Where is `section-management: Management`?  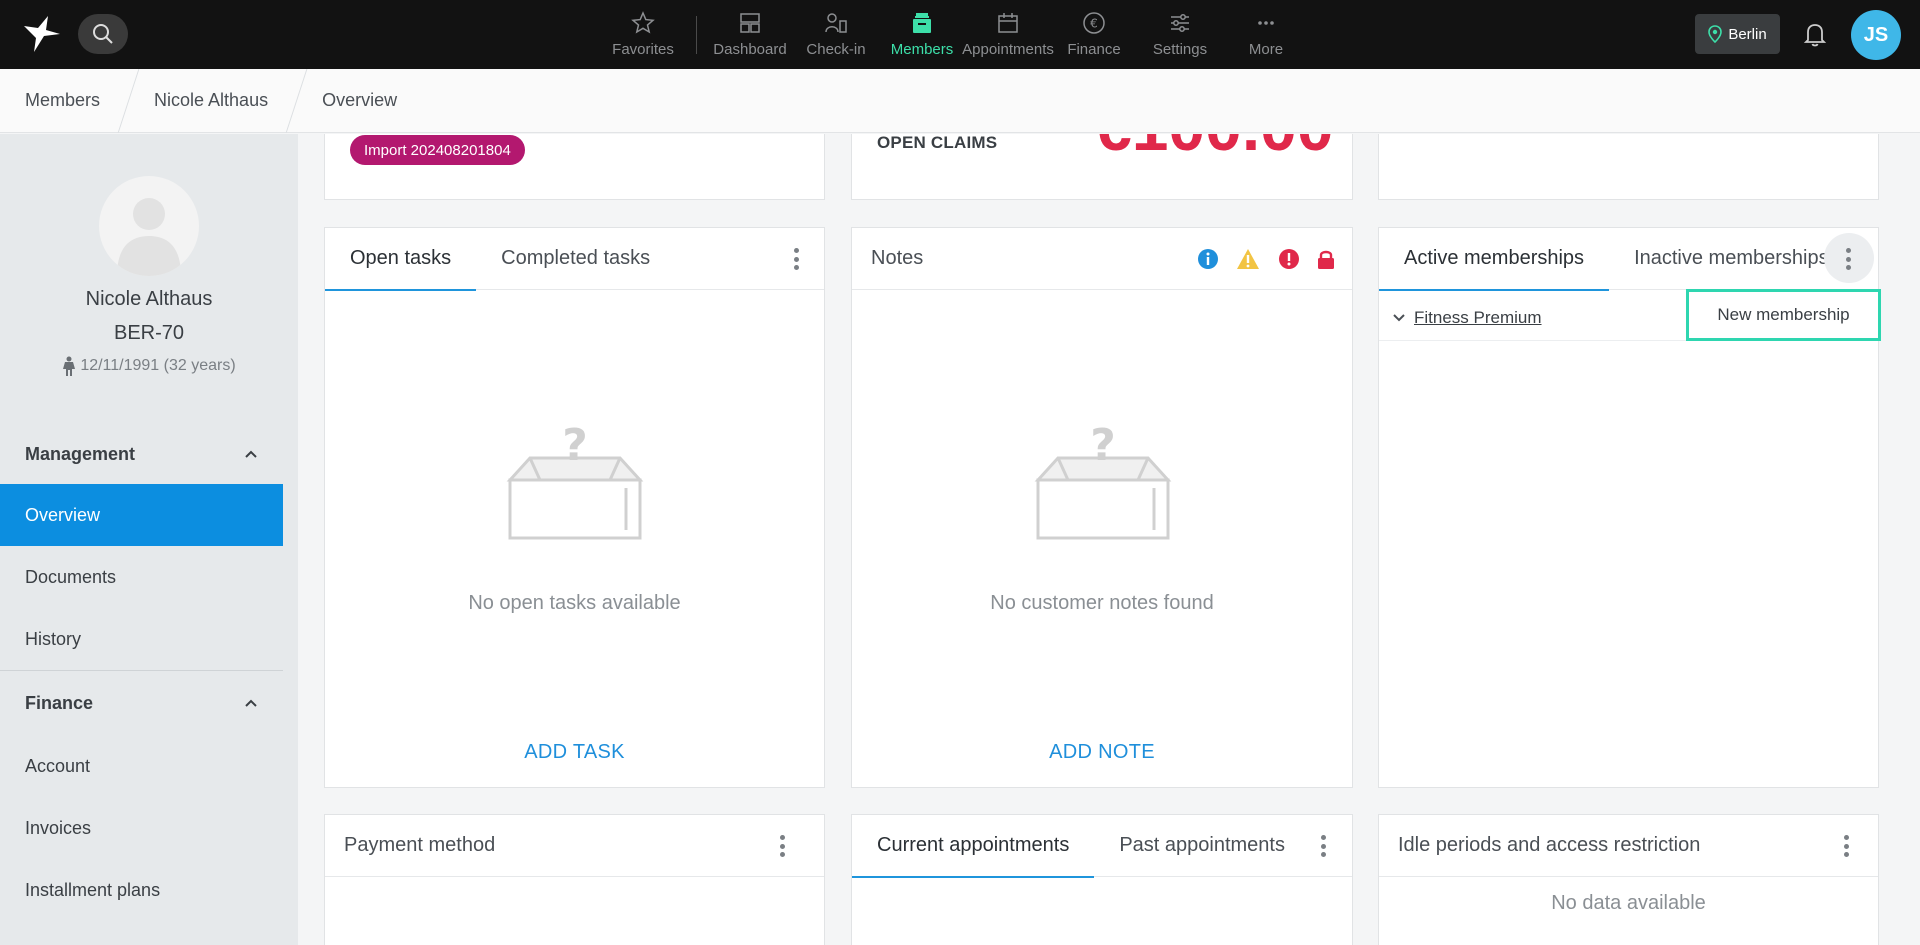 section-management: Management is located at coordinates (141, 454).